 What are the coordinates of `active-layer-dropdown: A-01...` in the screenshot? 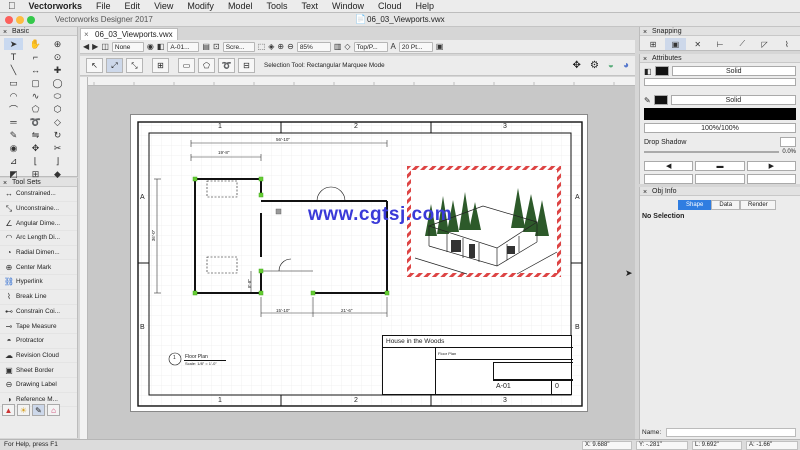 It's located at (183, 46).